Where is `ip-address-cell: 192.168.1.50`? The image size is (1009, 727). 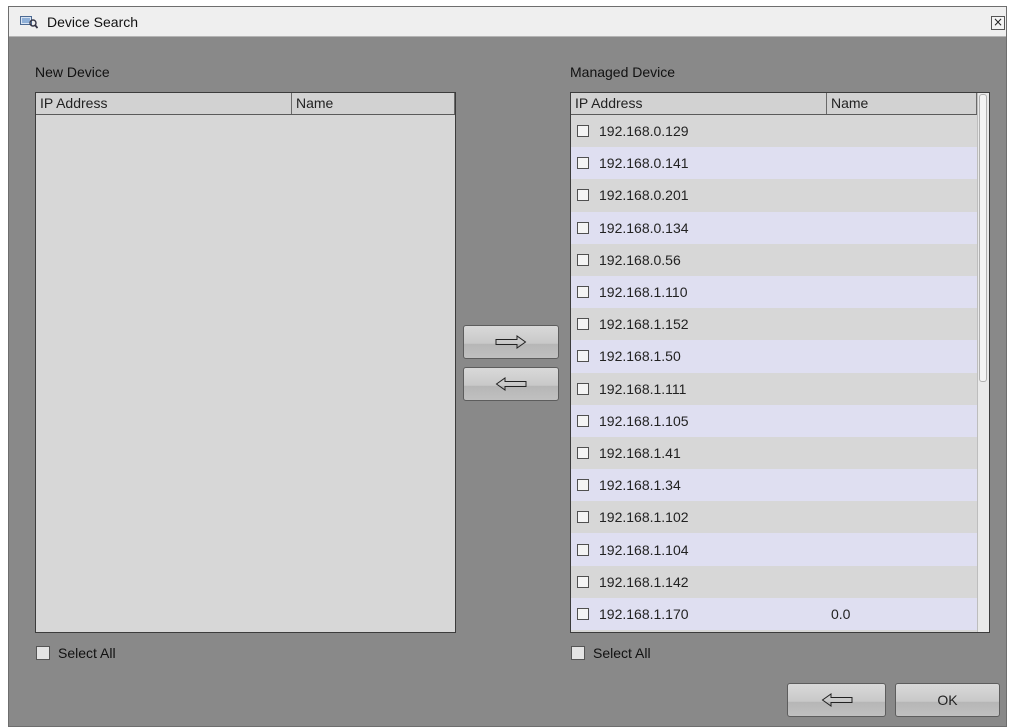 ip-address-cell: 192.168.1.50 is located at coordinates (640, 356).